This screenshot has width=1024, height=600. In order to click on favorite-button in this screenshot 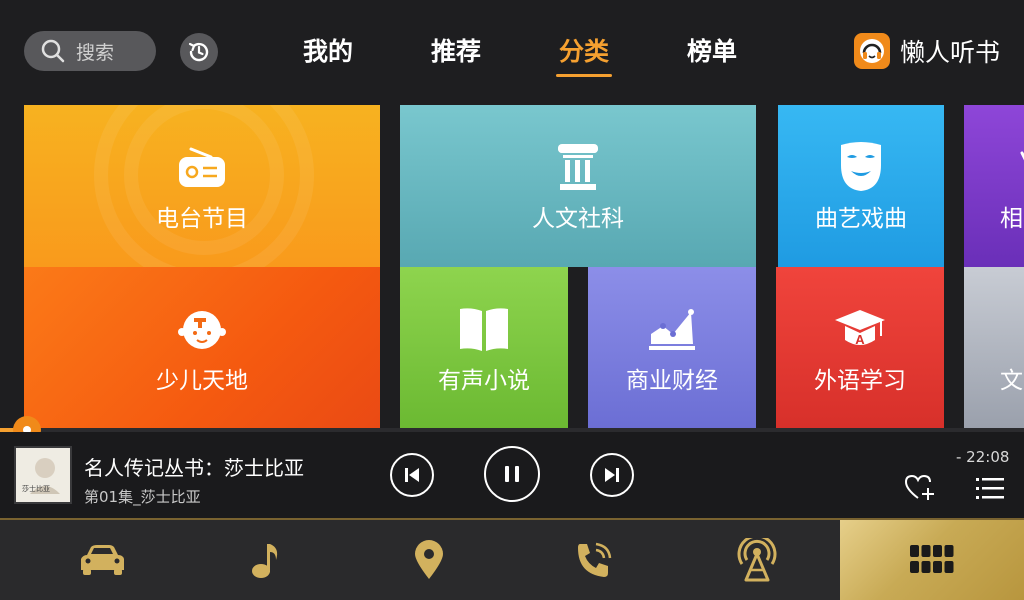, I will do `click(920, 490)`.